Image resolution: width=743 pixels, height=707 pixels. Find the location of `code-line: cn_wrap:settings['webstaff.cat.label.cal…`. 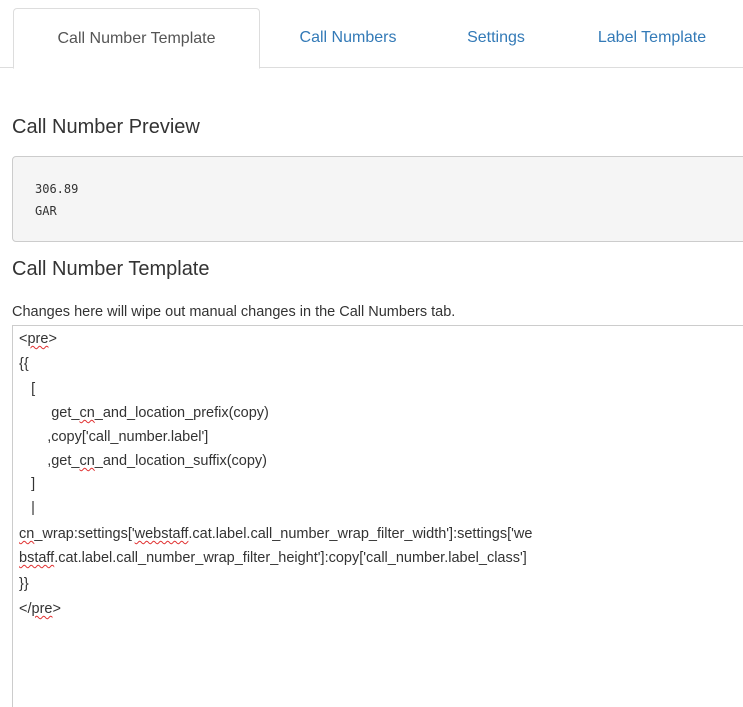

code-line: cn_wrap:settings['webstaff.cat.label.cal… is located at coordinates (276, 534).